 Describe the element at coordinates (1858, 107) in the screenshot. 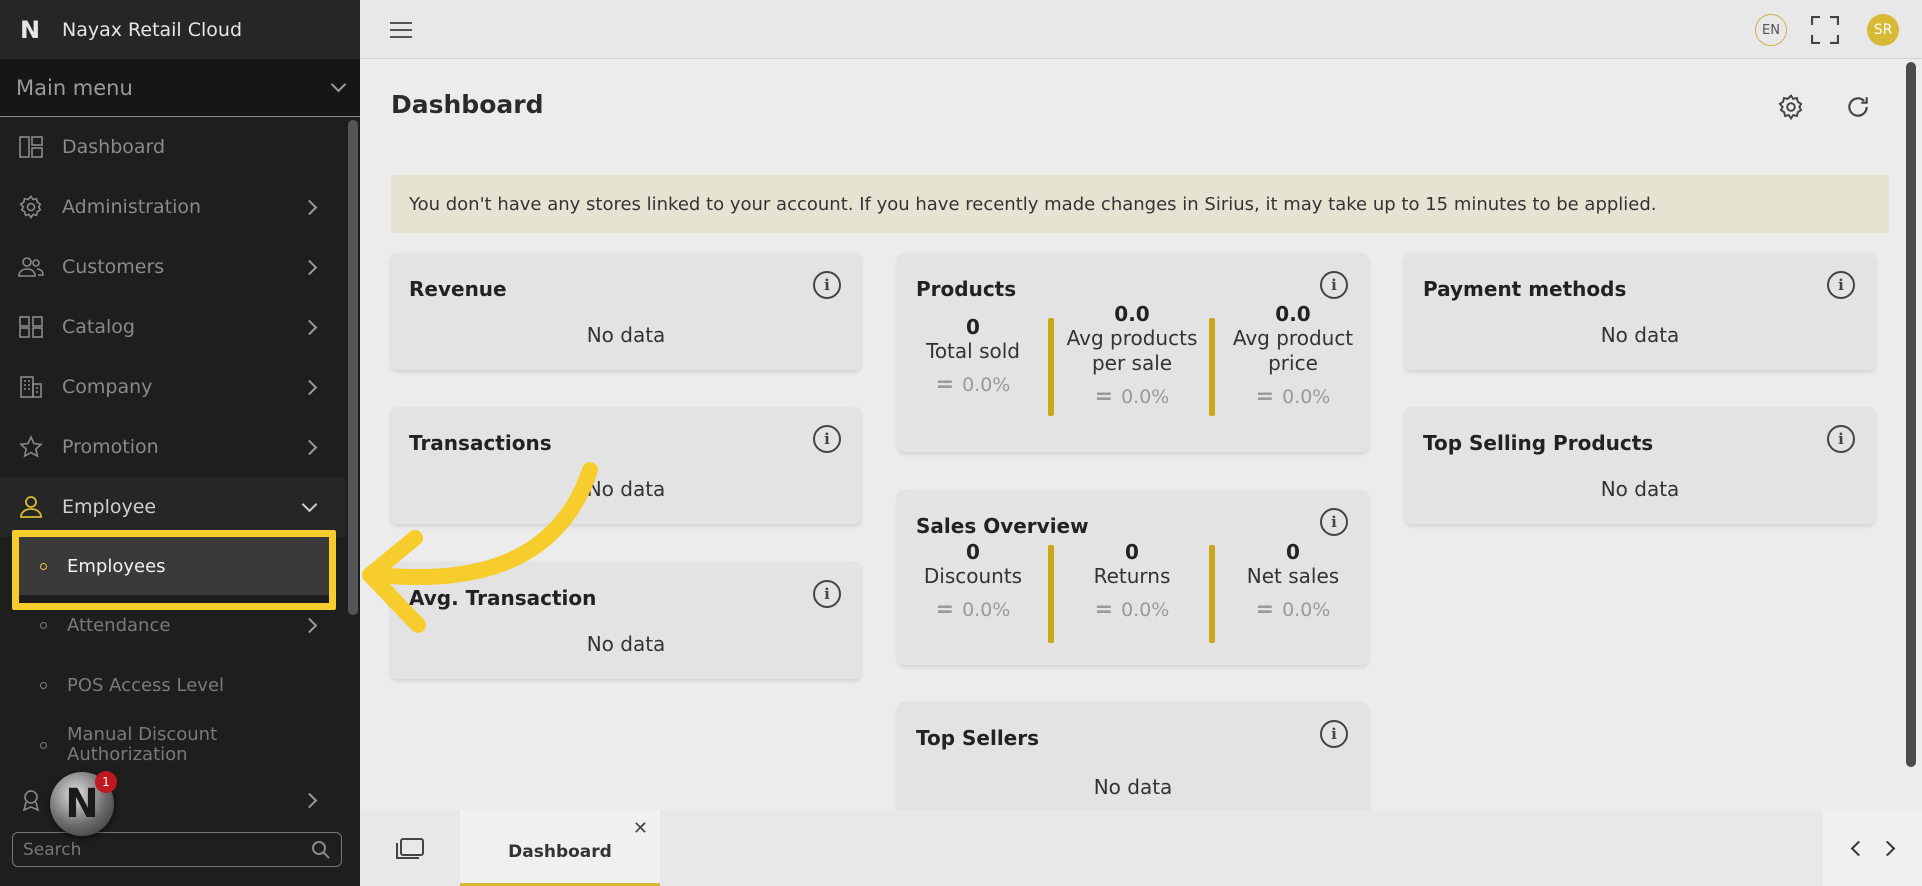

I see `refresh-icon` at that location.